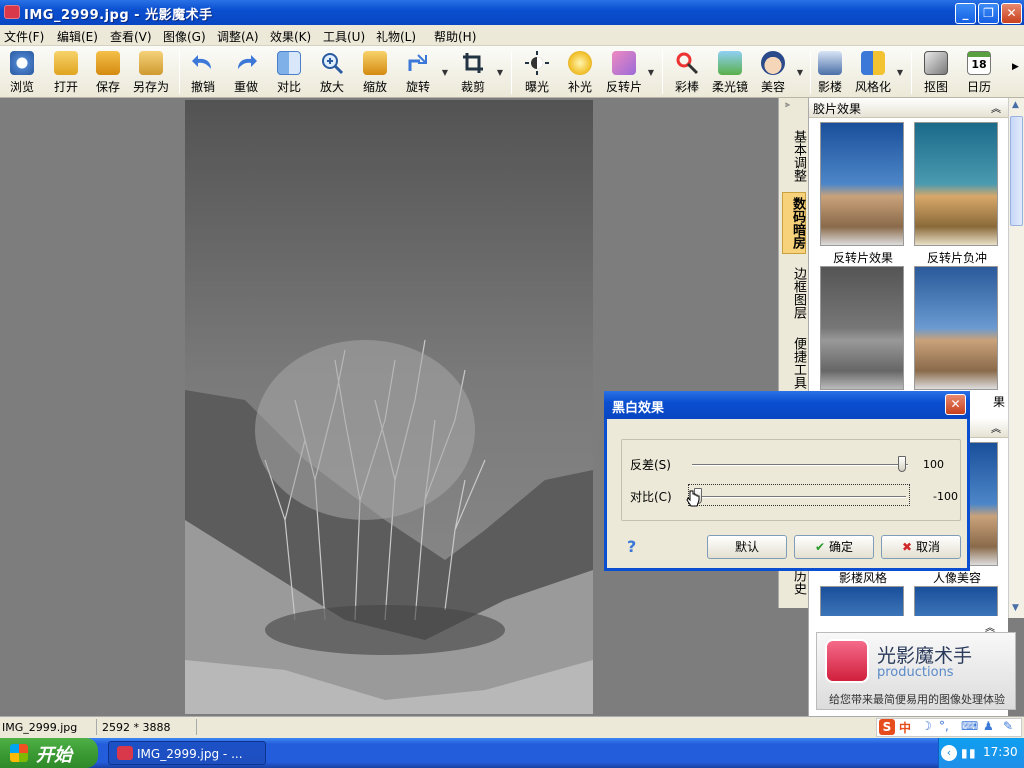 This screenshot has width=1024, height=768. I want to click on folder-open-icon, so click(66, 63).